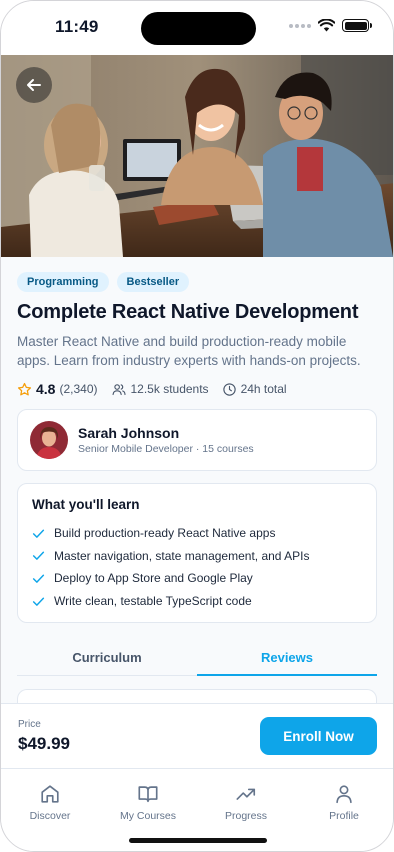 The width and height of the screenshot is (394, 852). Describe the element at coordinates (197, 282) in the screenshot. I see `course-tags: Programming Bestseller` at that location.